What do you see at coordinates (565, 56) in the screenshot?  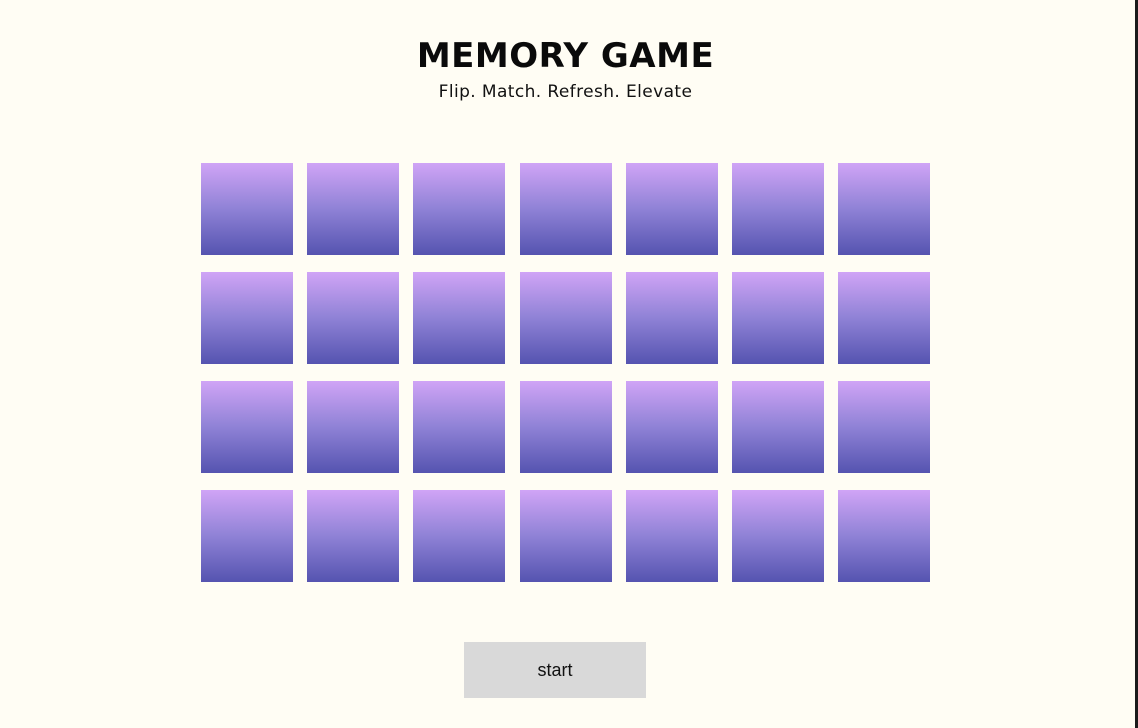 I see `game-title: MEMORY GAME` at bounding box center [565, 56].